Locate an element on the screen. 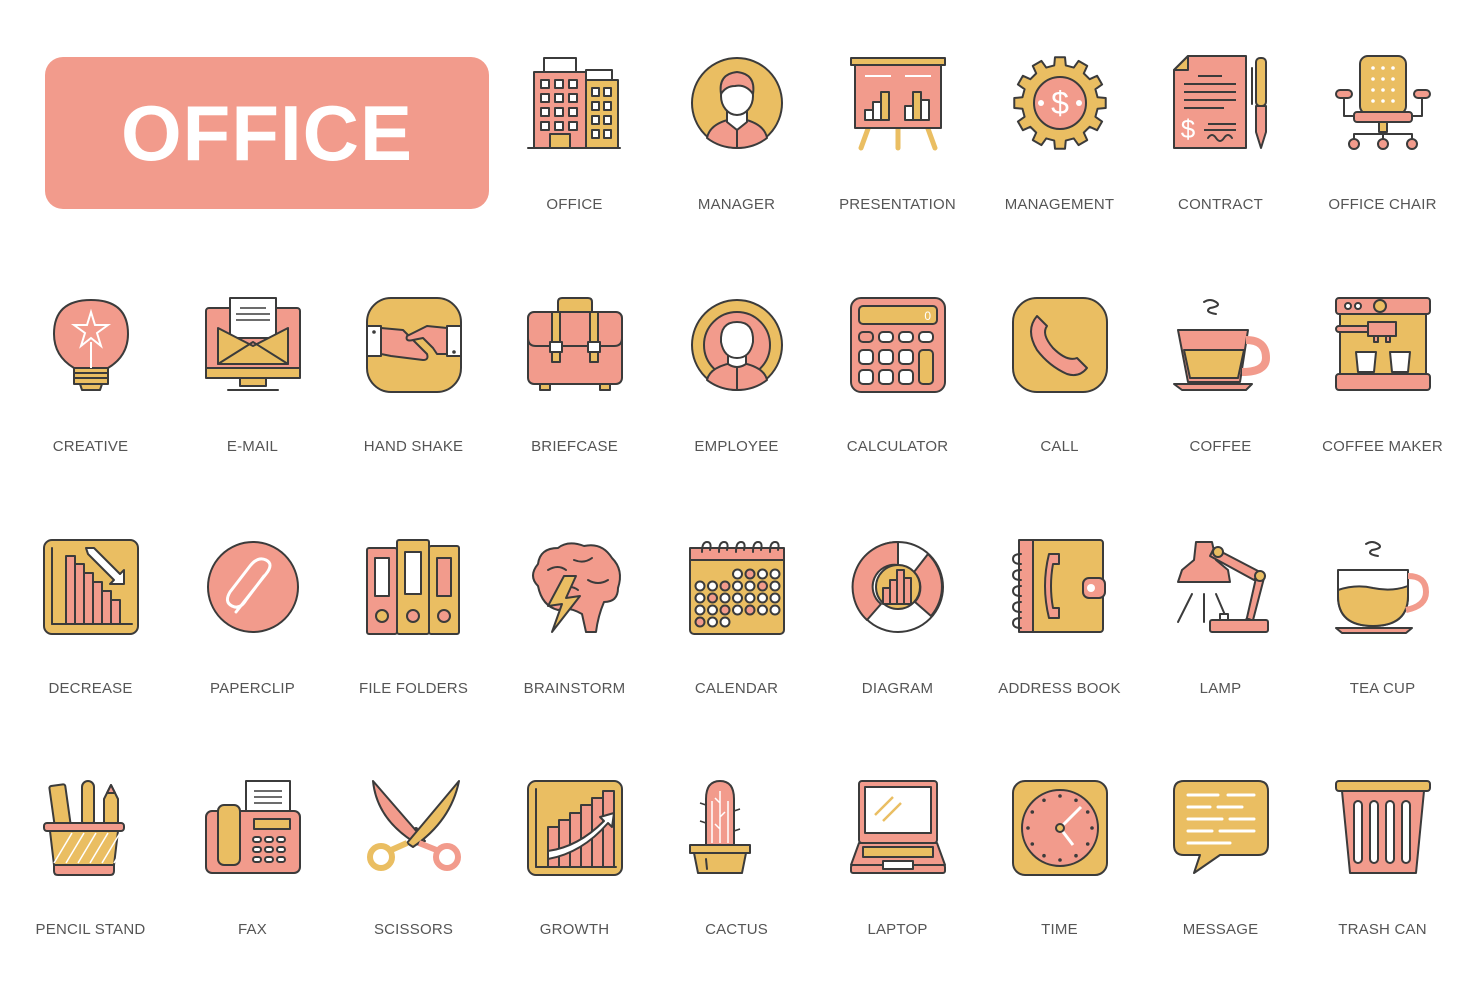 Image resolution: width=1474 pixels, height=981 pixels. icon-label: LAPTOP is located at coordinates (897, 929).